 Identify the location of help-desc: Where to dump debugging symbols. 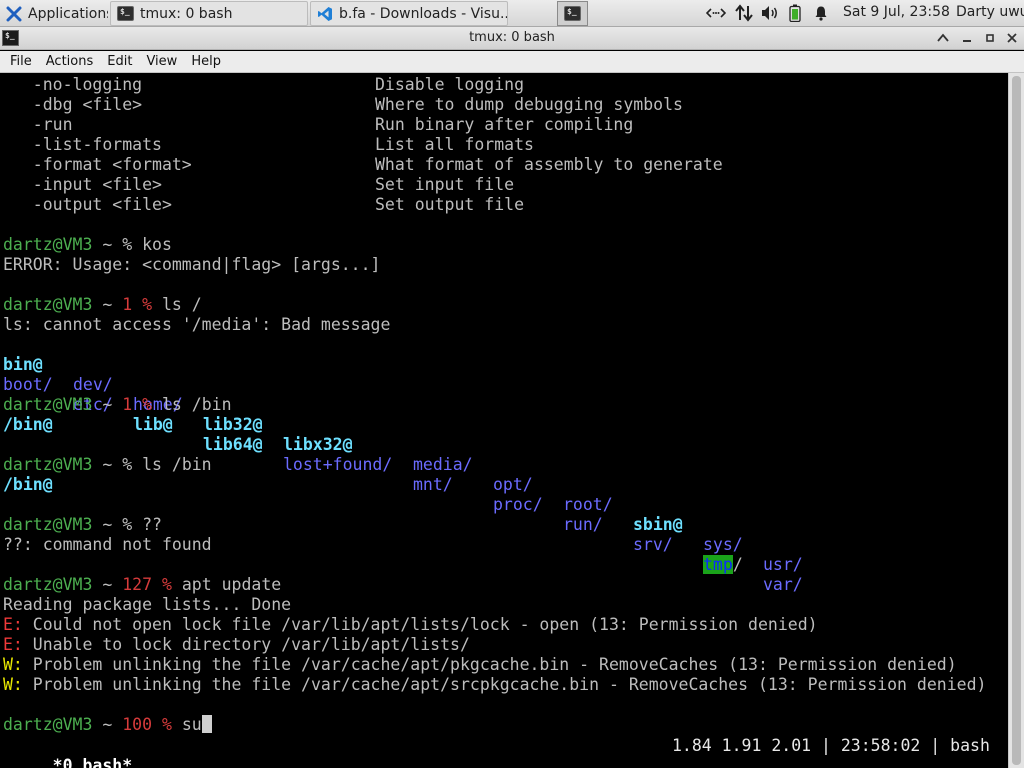
(529, 104).